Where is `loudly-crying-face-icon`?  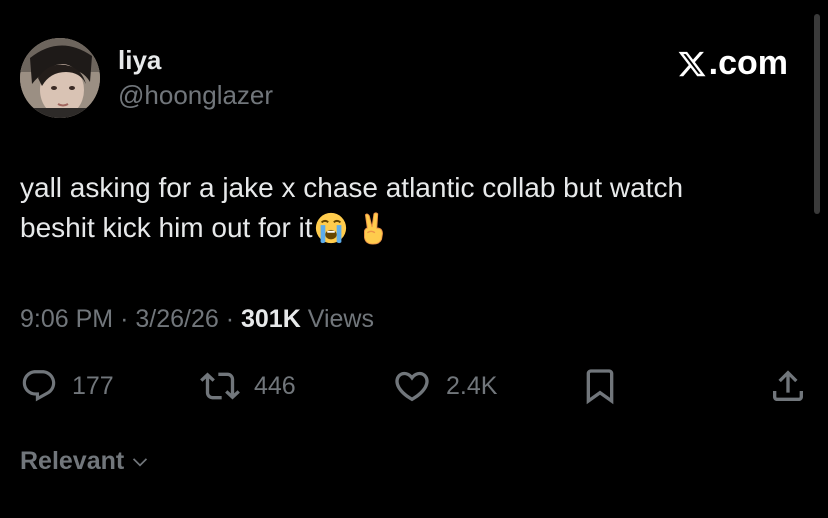 loudly-crying-face-icon is located at coordinates (330, 228).